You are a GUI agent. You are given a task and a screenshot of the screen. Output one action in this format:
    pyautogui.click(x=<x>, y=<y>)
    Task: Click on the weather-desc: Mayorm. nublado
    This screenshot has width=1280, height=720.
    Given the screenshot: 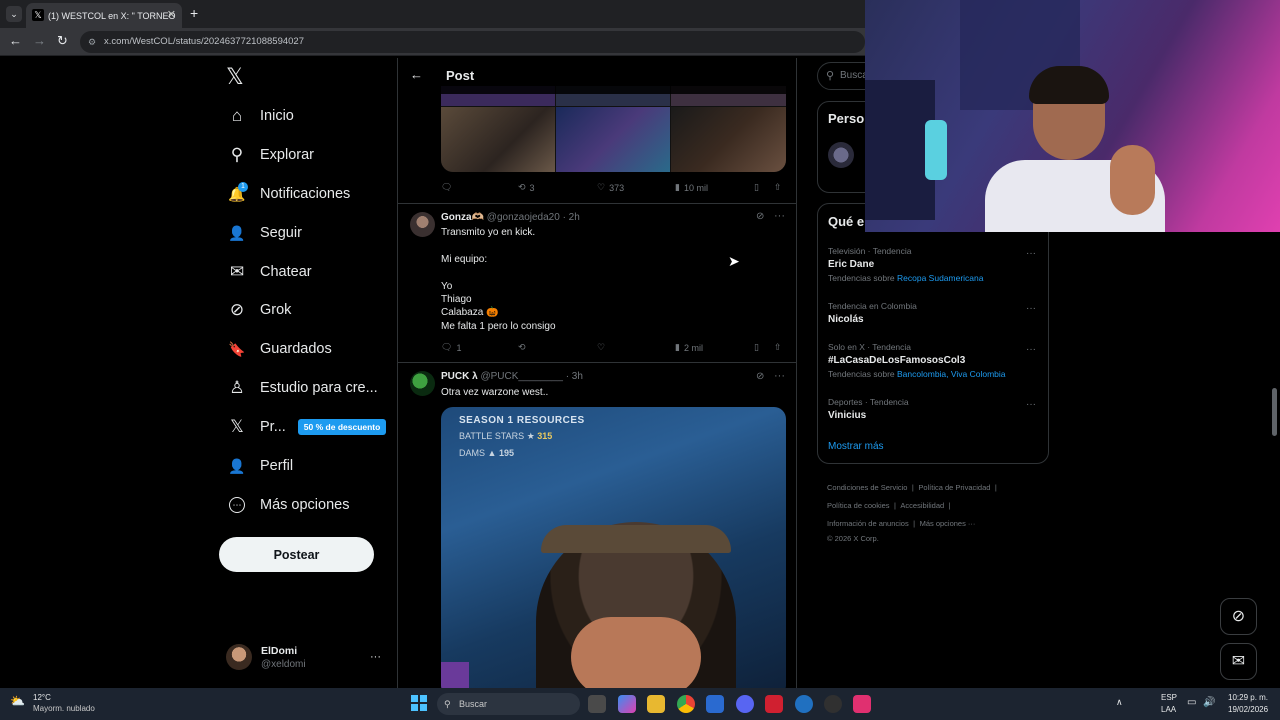 What is the action you would take?
    pyautogui.click(x=64, y=708)
    